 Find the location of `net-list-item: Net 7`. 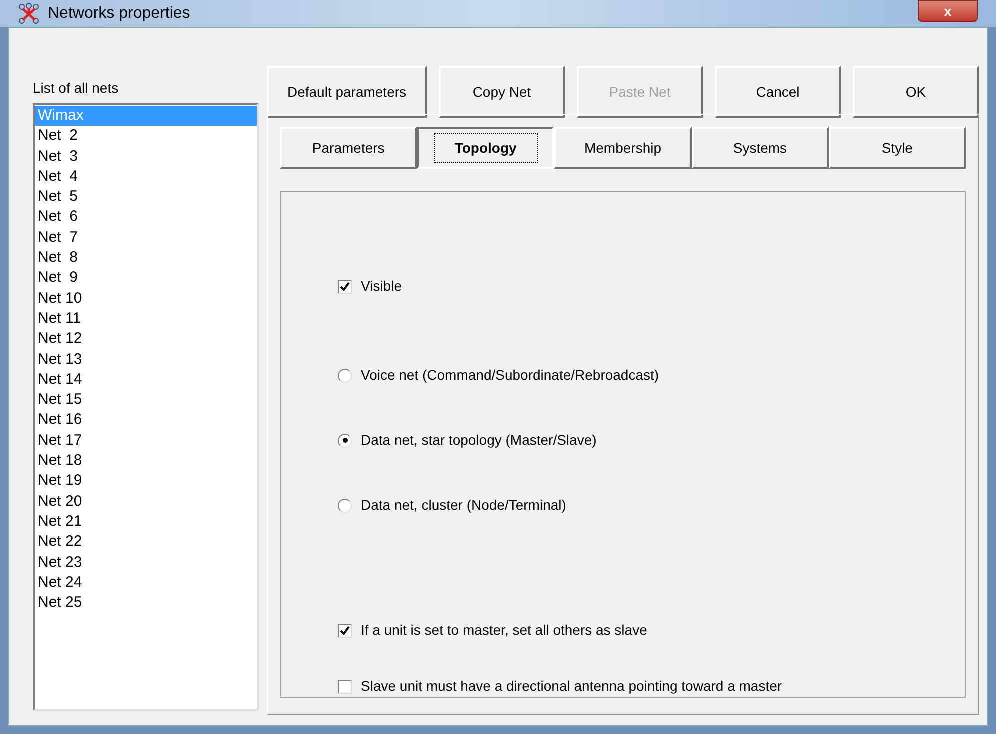

net-list-item: Net 7 is located at coordinates (146, 238).